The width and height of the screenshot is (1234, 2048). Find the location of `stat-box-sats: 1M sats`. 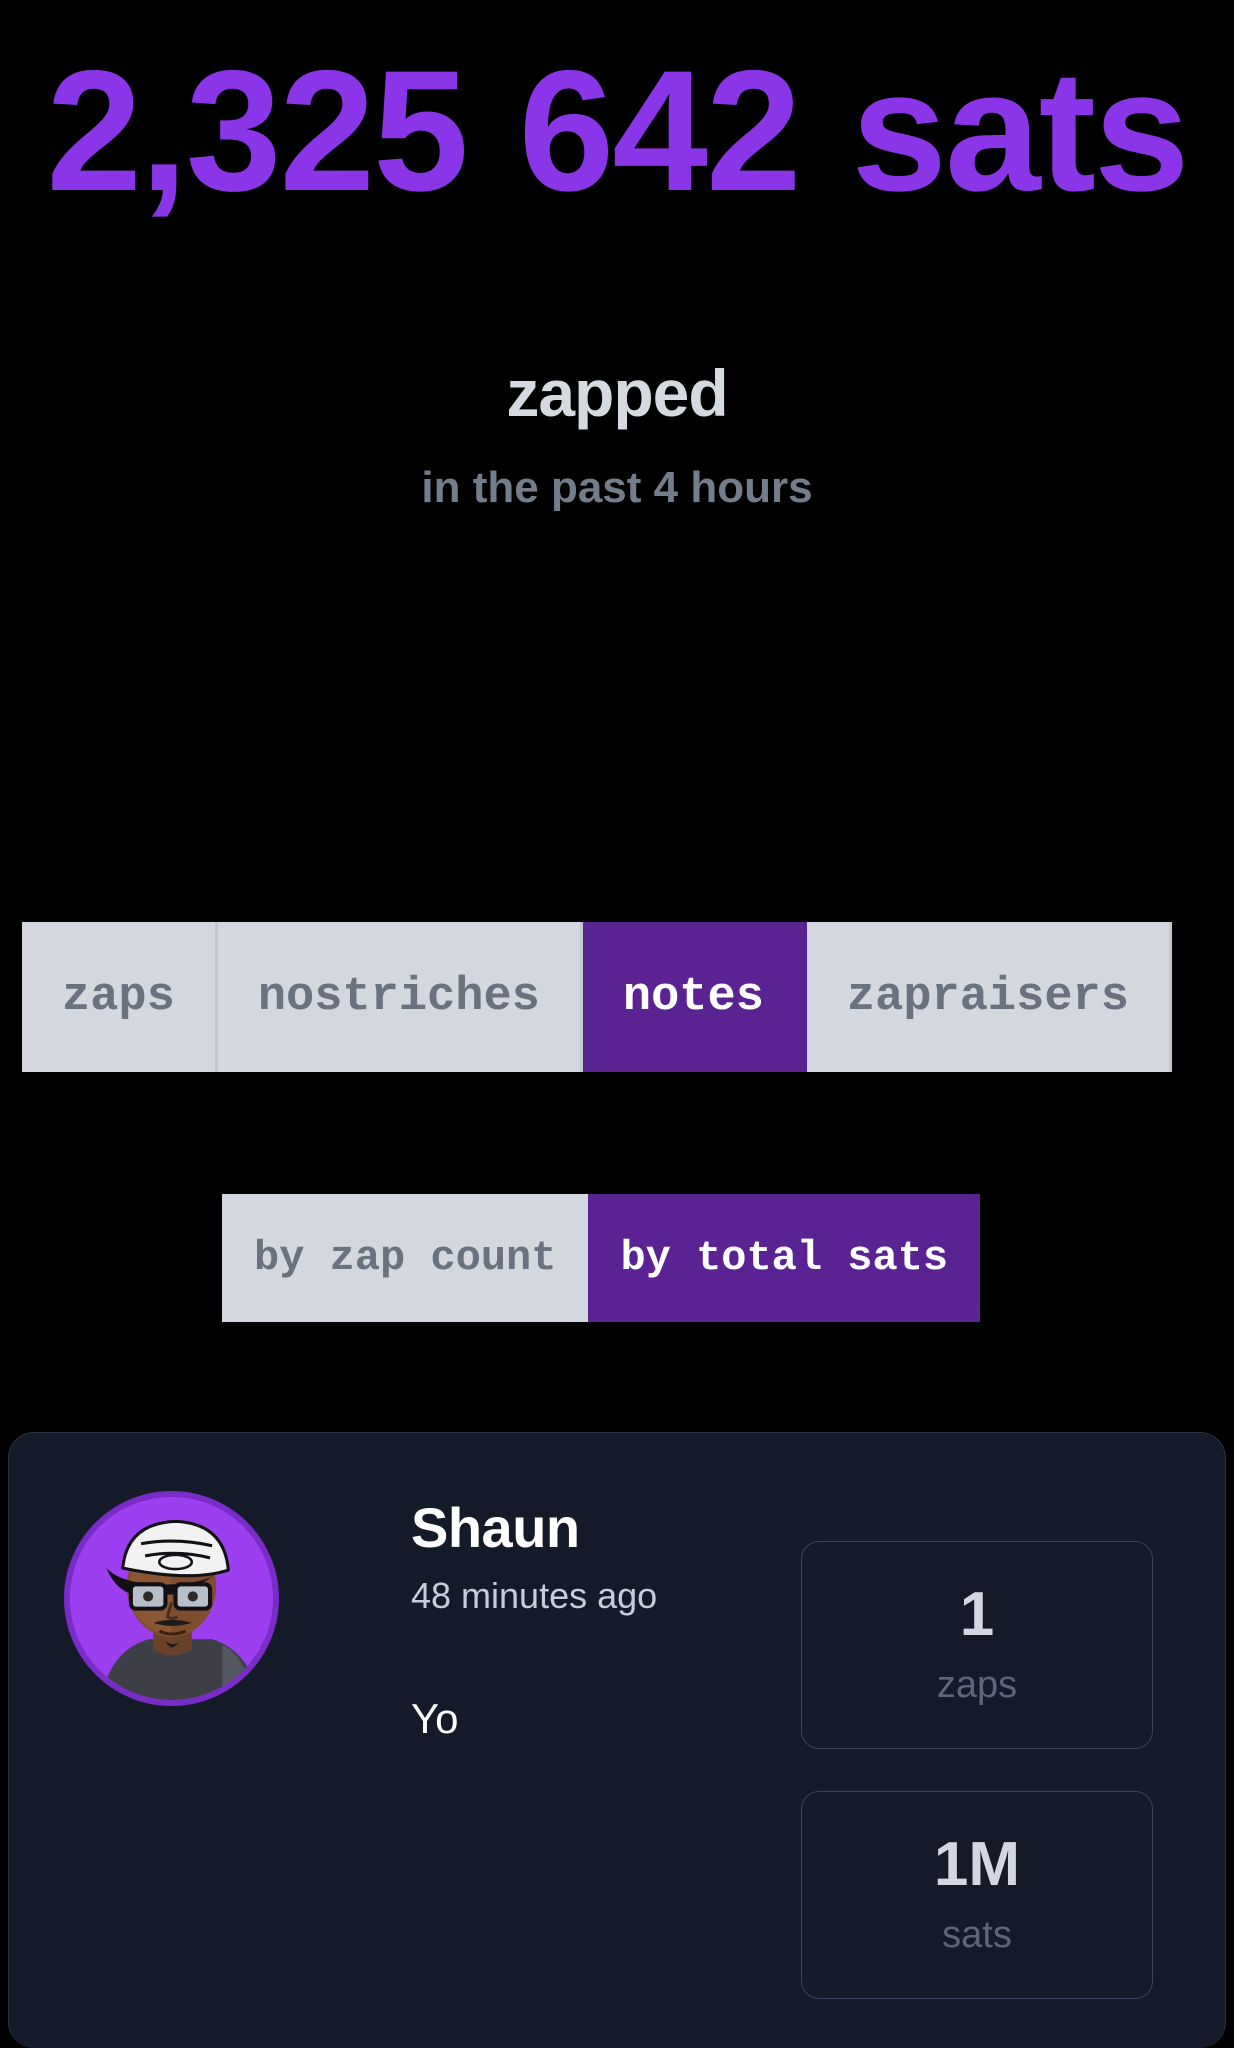

stat-box-sats: 1M sats is located at coordinates (977, 1895).